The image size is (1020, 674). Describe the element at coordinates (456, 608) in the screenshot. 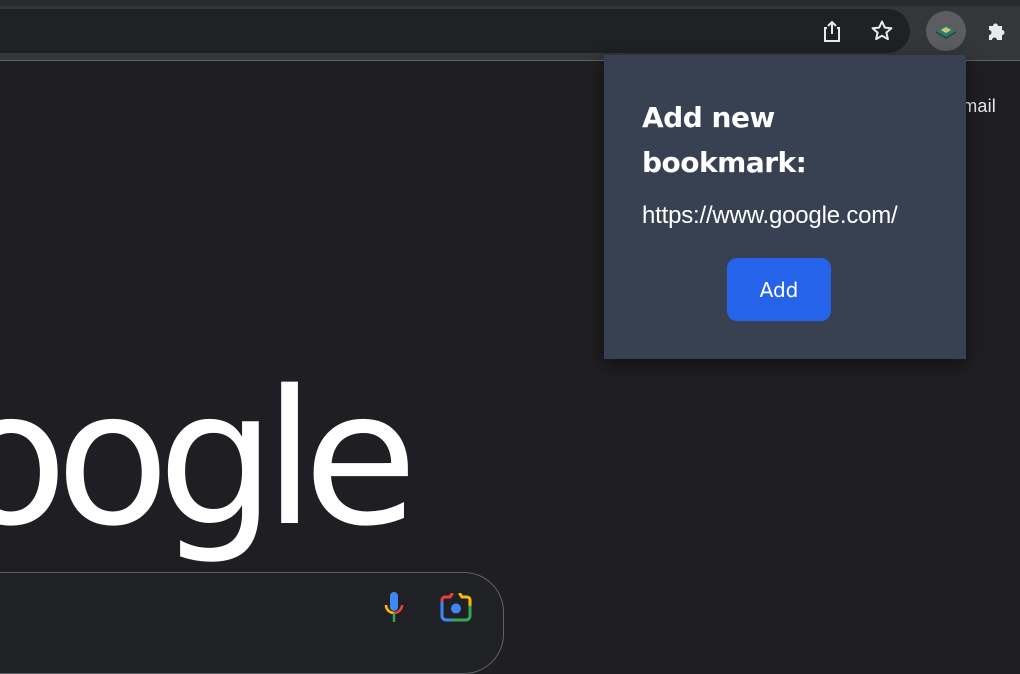

I see `camera-lens-icon` at that location.